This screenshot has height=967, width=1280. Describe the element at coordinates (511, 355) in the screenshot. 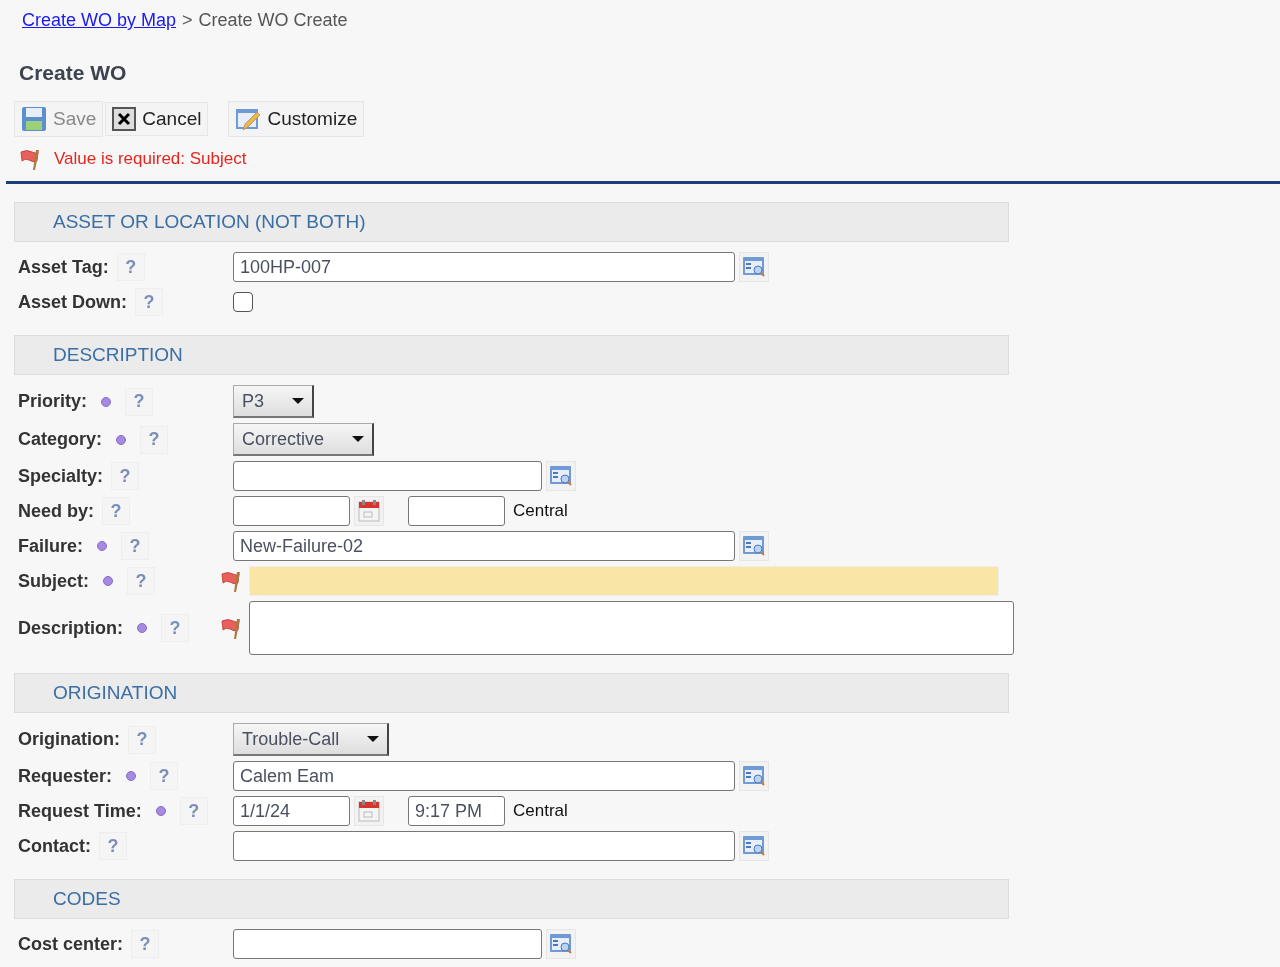

I see `section-header: DESCRIPTION` at that location.